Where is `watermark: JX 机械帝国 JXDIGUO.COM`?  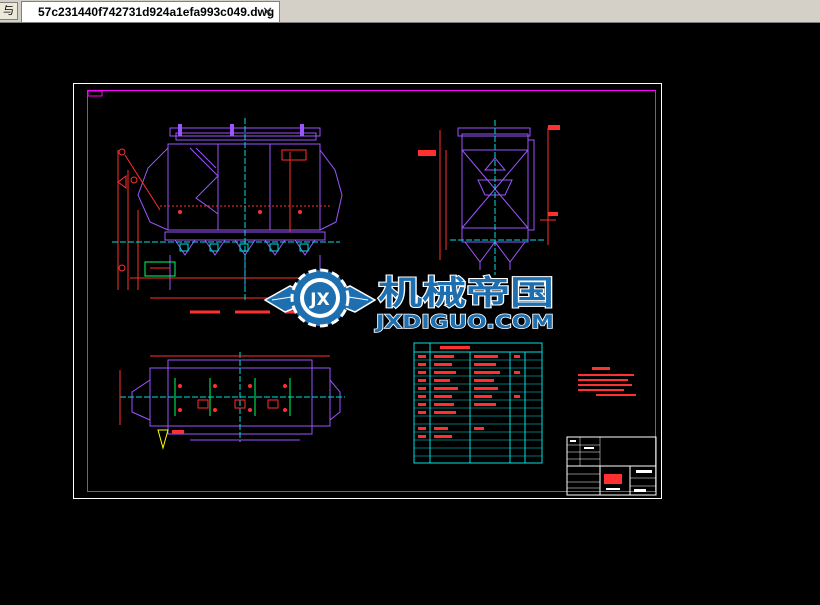
watermark: JX 机械帝国 JXDIGUO.COM is located at coordinates (409, 301).